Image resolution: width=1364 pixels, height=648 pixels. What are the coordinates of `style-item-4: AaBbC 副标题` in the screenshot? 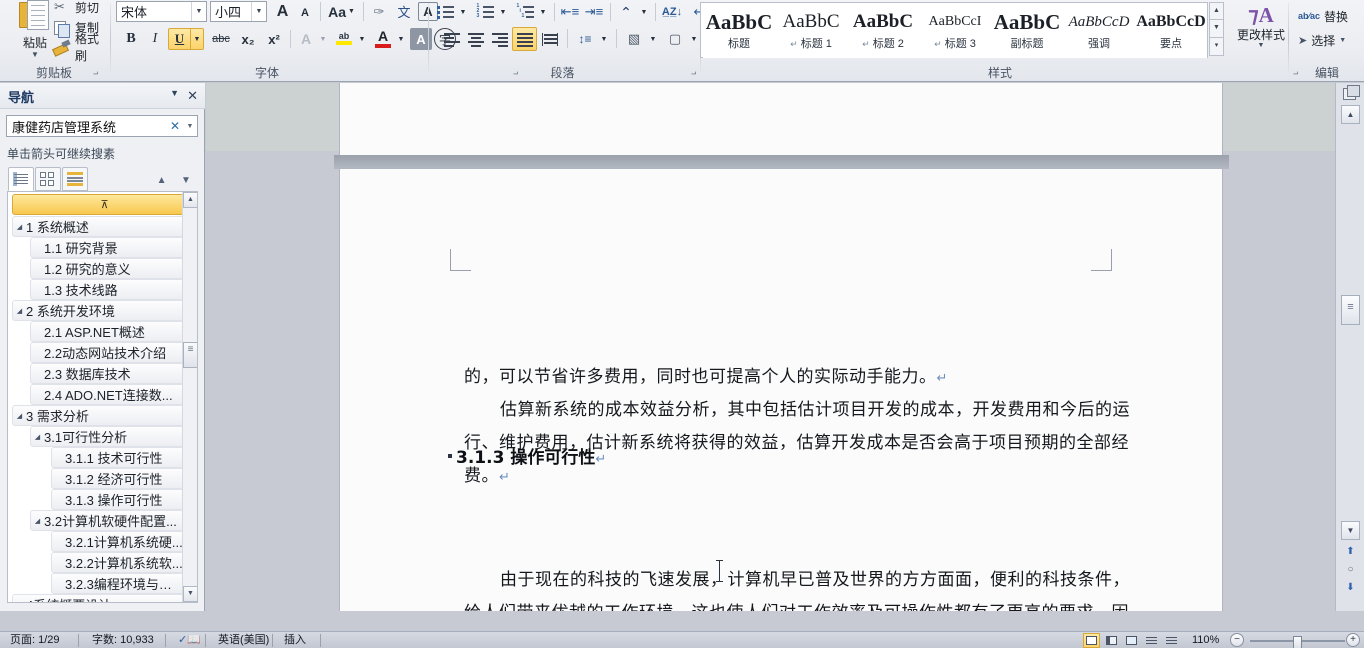 It's located at (1027, 32).